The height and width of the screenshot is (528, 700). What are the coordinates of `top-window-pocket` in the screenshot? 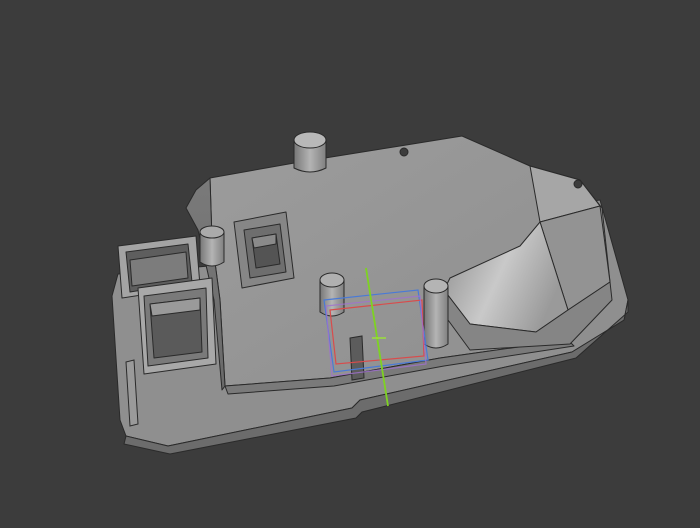 It's located at (264, 250).